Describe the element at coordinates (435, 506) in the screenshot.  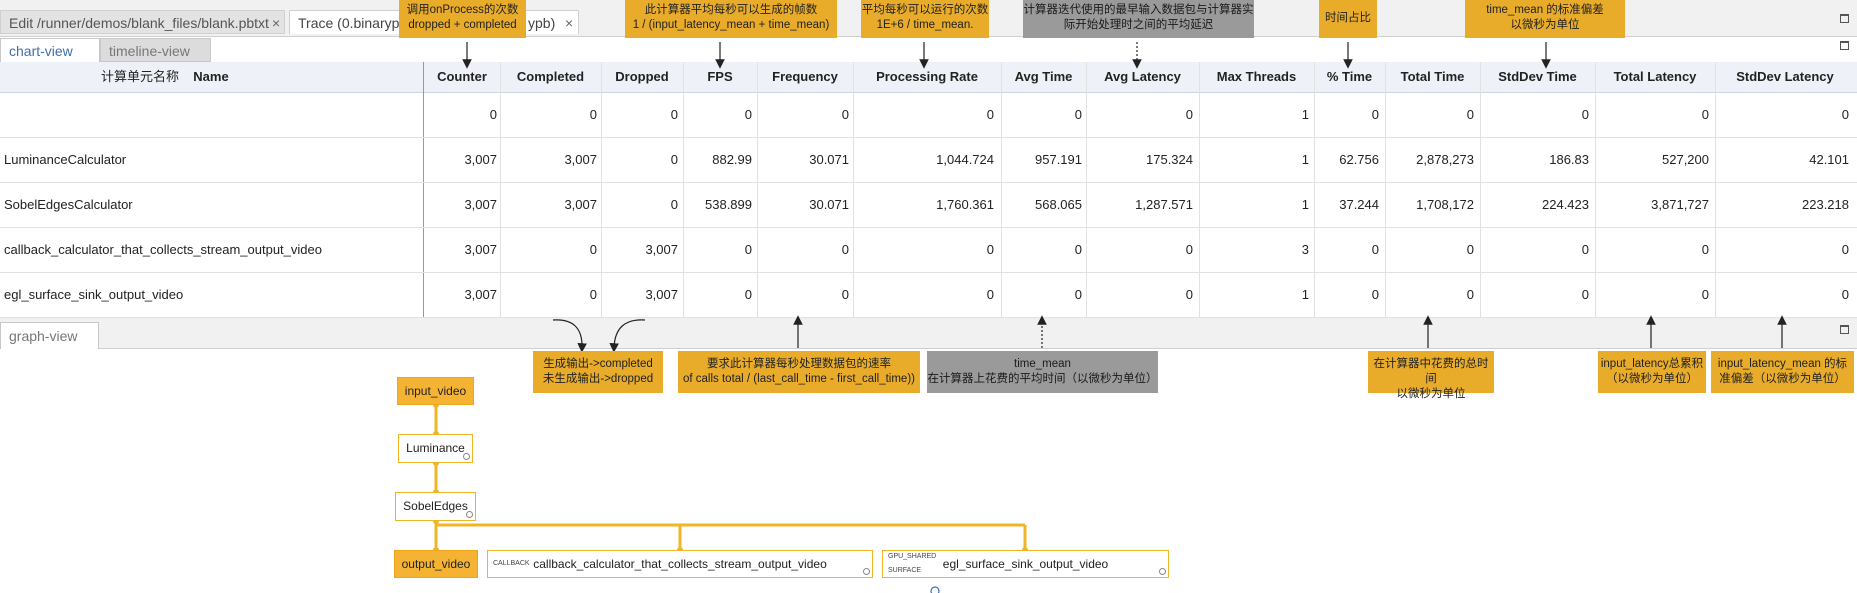
I see `graph-node-sobel-edges: SobelEdges` at that location.